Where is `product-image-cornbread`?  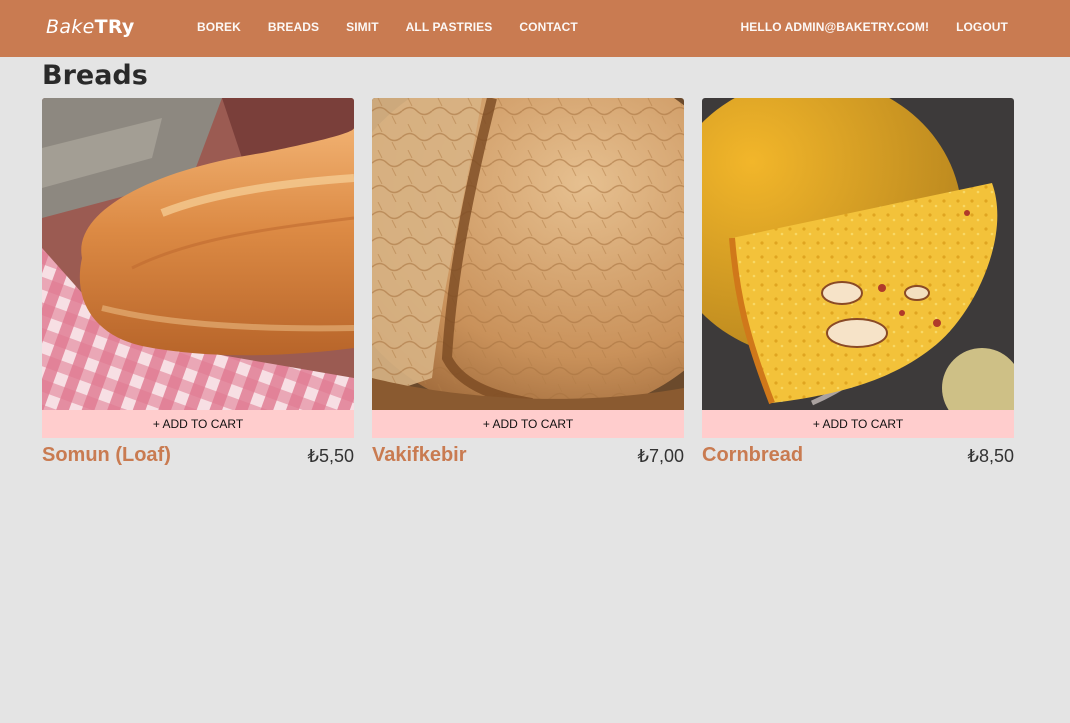 product-image-cornbread is located at coordinates (858, 254).